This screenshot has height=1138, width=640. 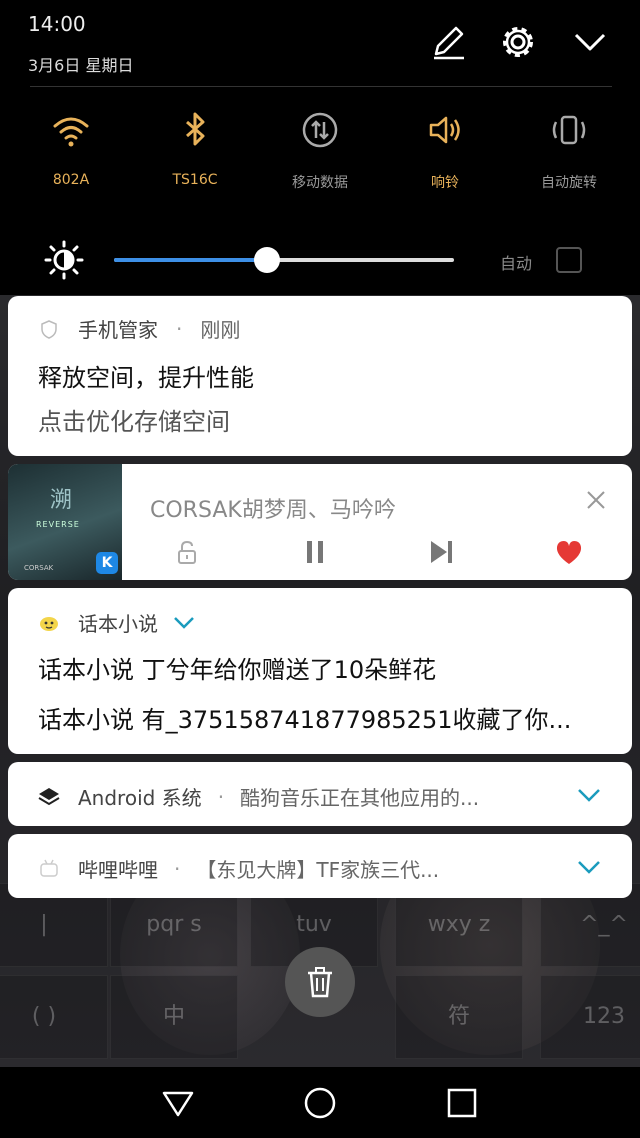 What do you see at coordinates (315, 552) in the screenshot?
I see `pause-icon` at bounding box center [315, 552].